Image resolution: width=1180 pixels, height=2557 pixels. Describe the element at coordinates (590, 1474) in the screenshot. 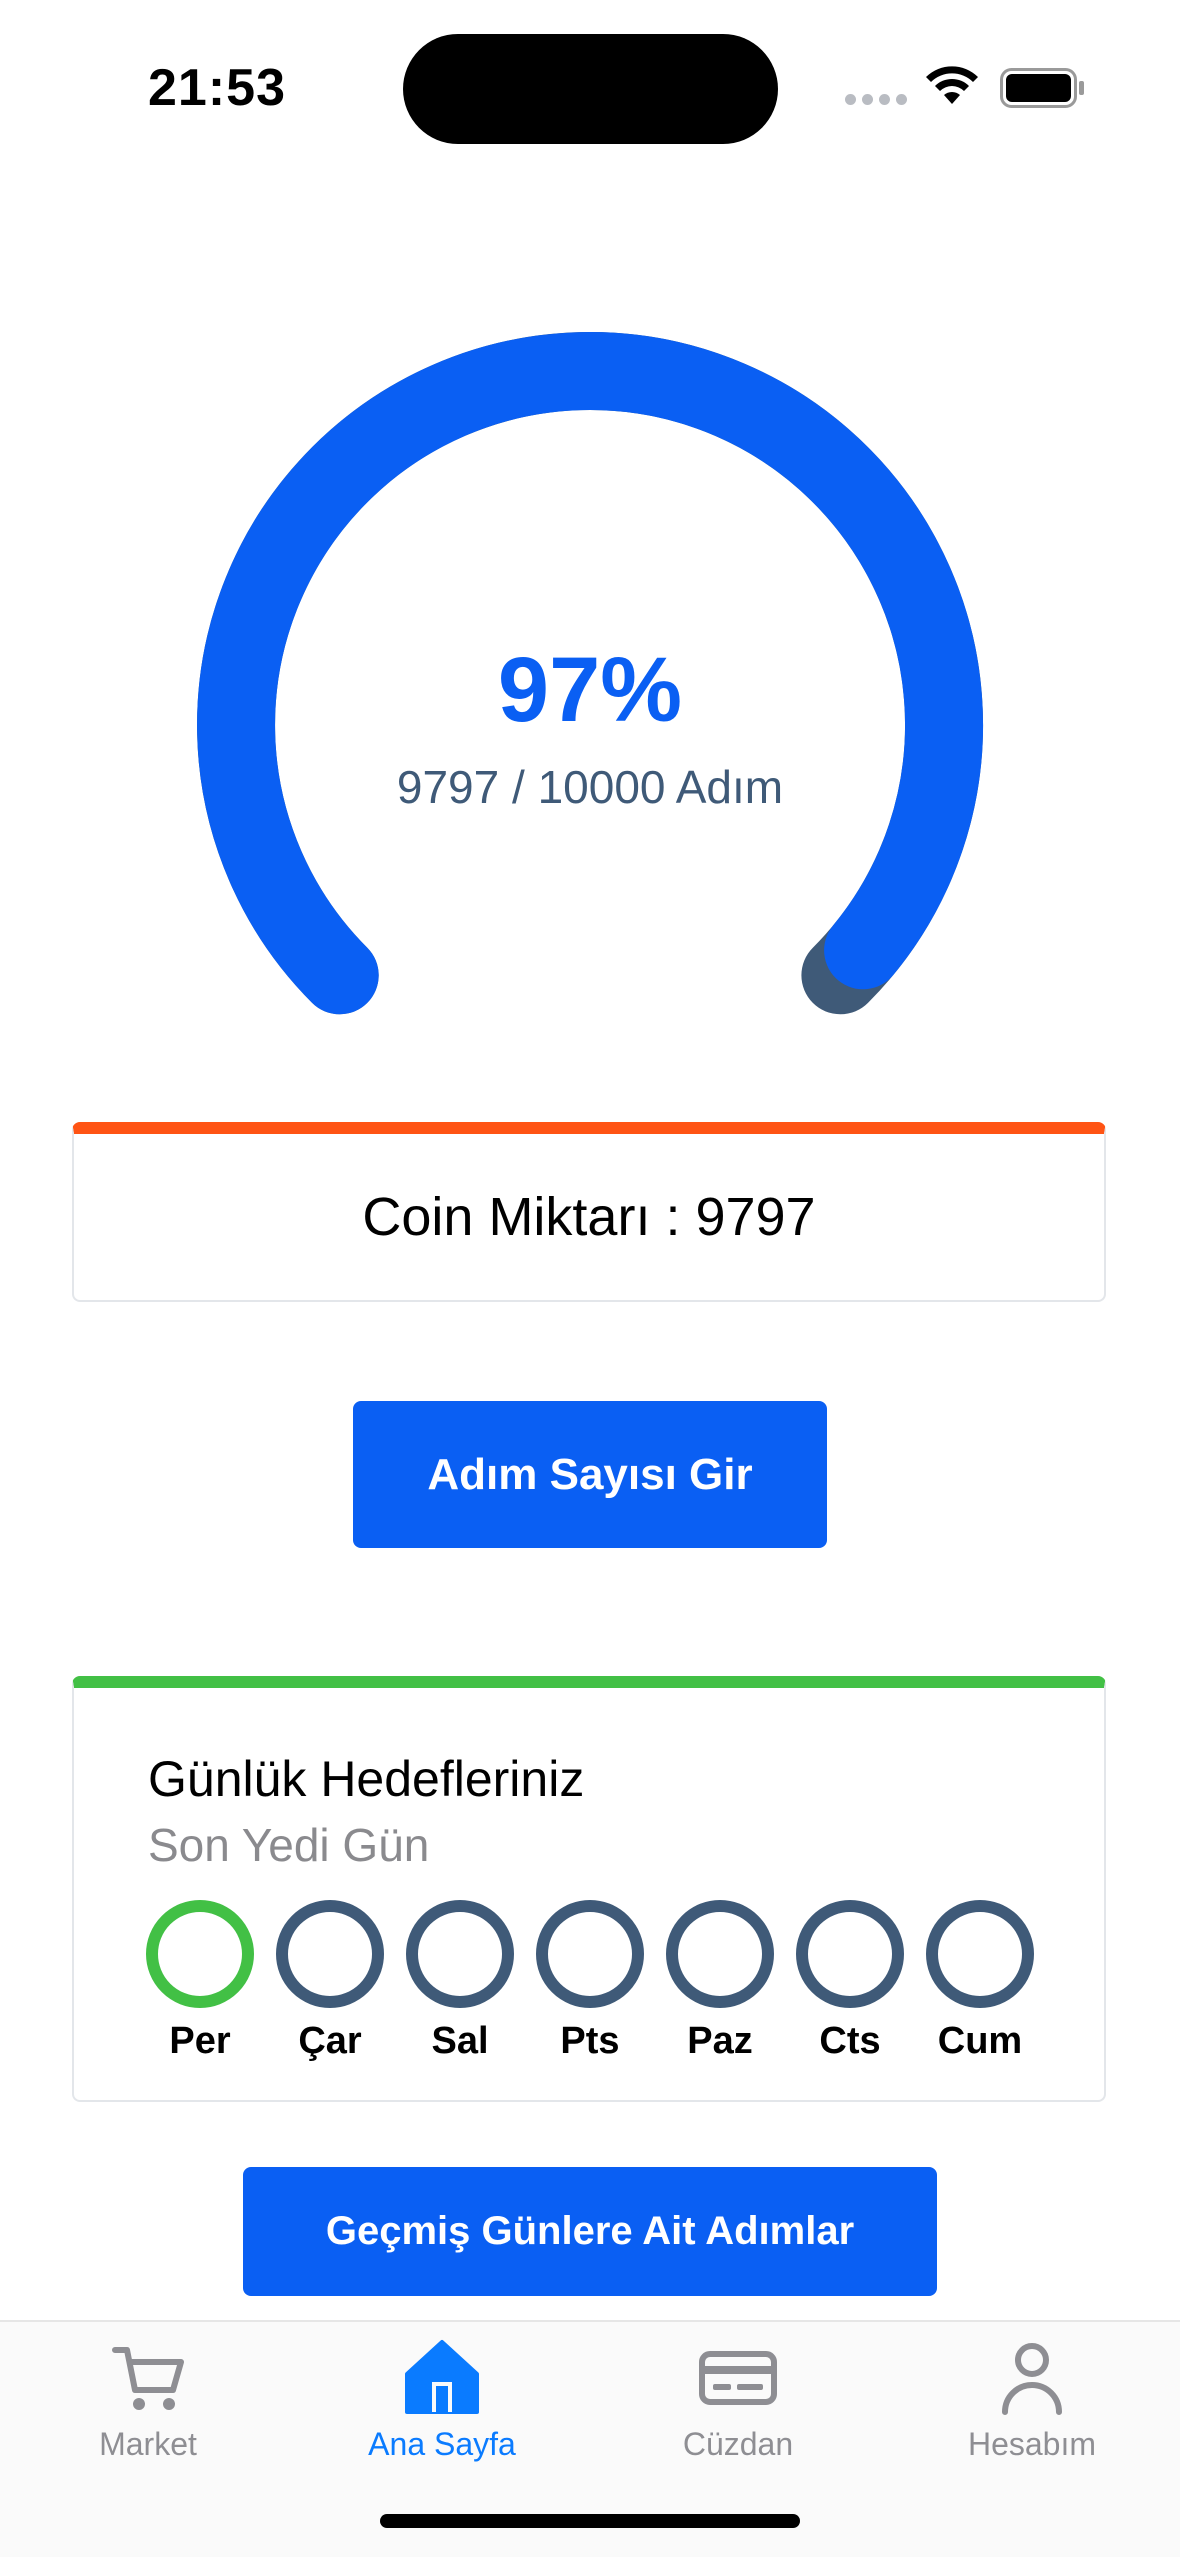

I see `enter-steps-button: Adım Sayısı Gir` at that location.